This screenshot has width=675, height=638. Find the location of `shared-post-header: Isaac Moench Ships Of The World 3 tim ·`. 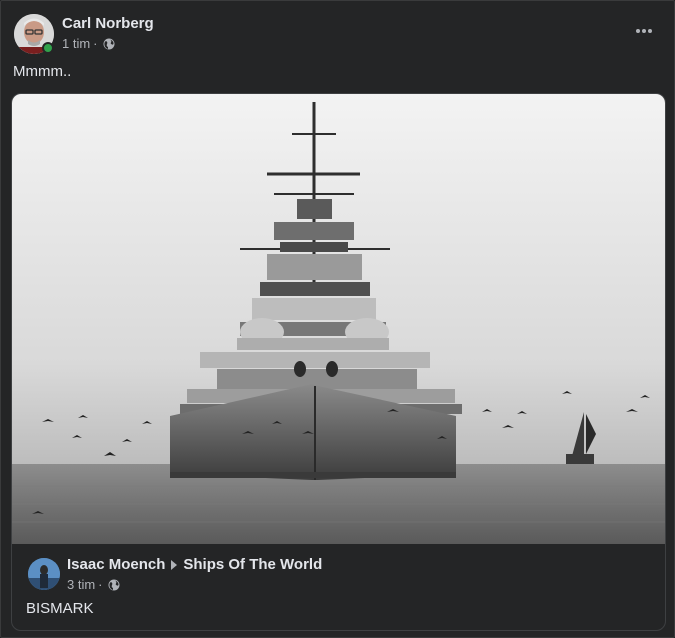

shared-post-header: Isaac Moench Ships Of The World 3 tim · is located at coordinates (338, 574).